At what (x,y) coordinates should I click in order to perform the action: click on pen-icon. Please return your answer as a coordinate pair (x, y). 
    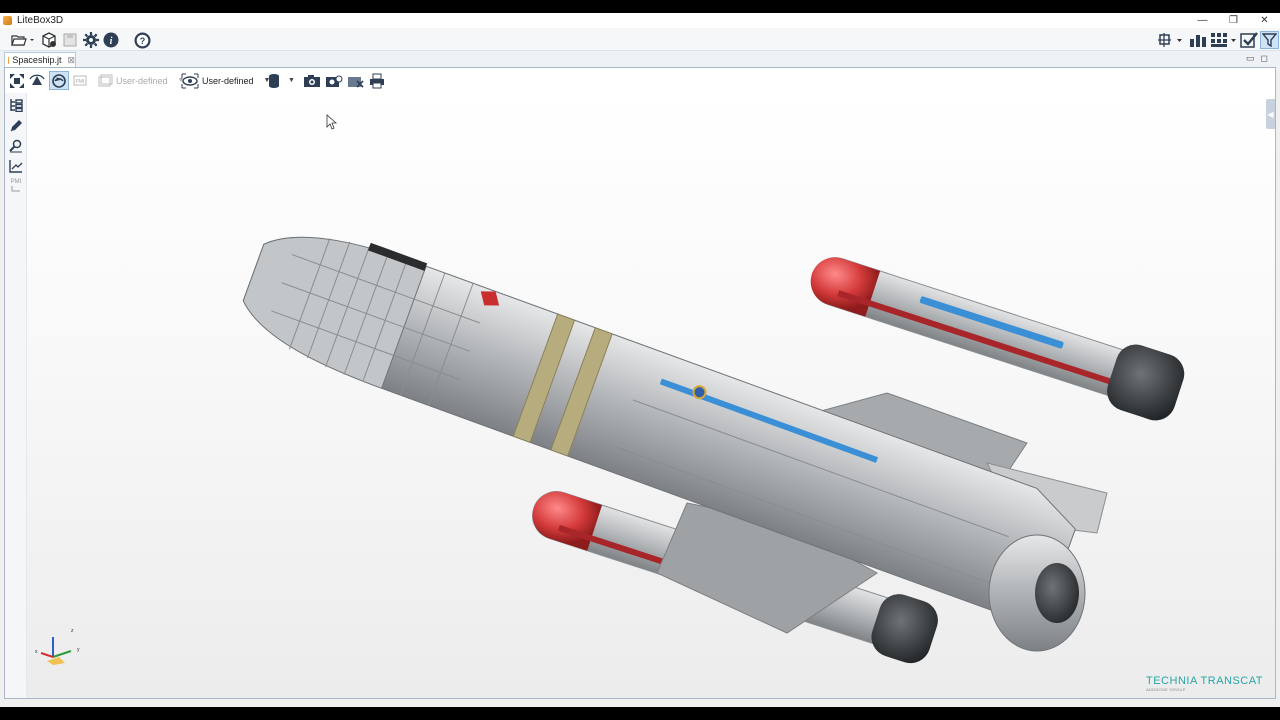
    Looking at the image, I should click on (16, 126).